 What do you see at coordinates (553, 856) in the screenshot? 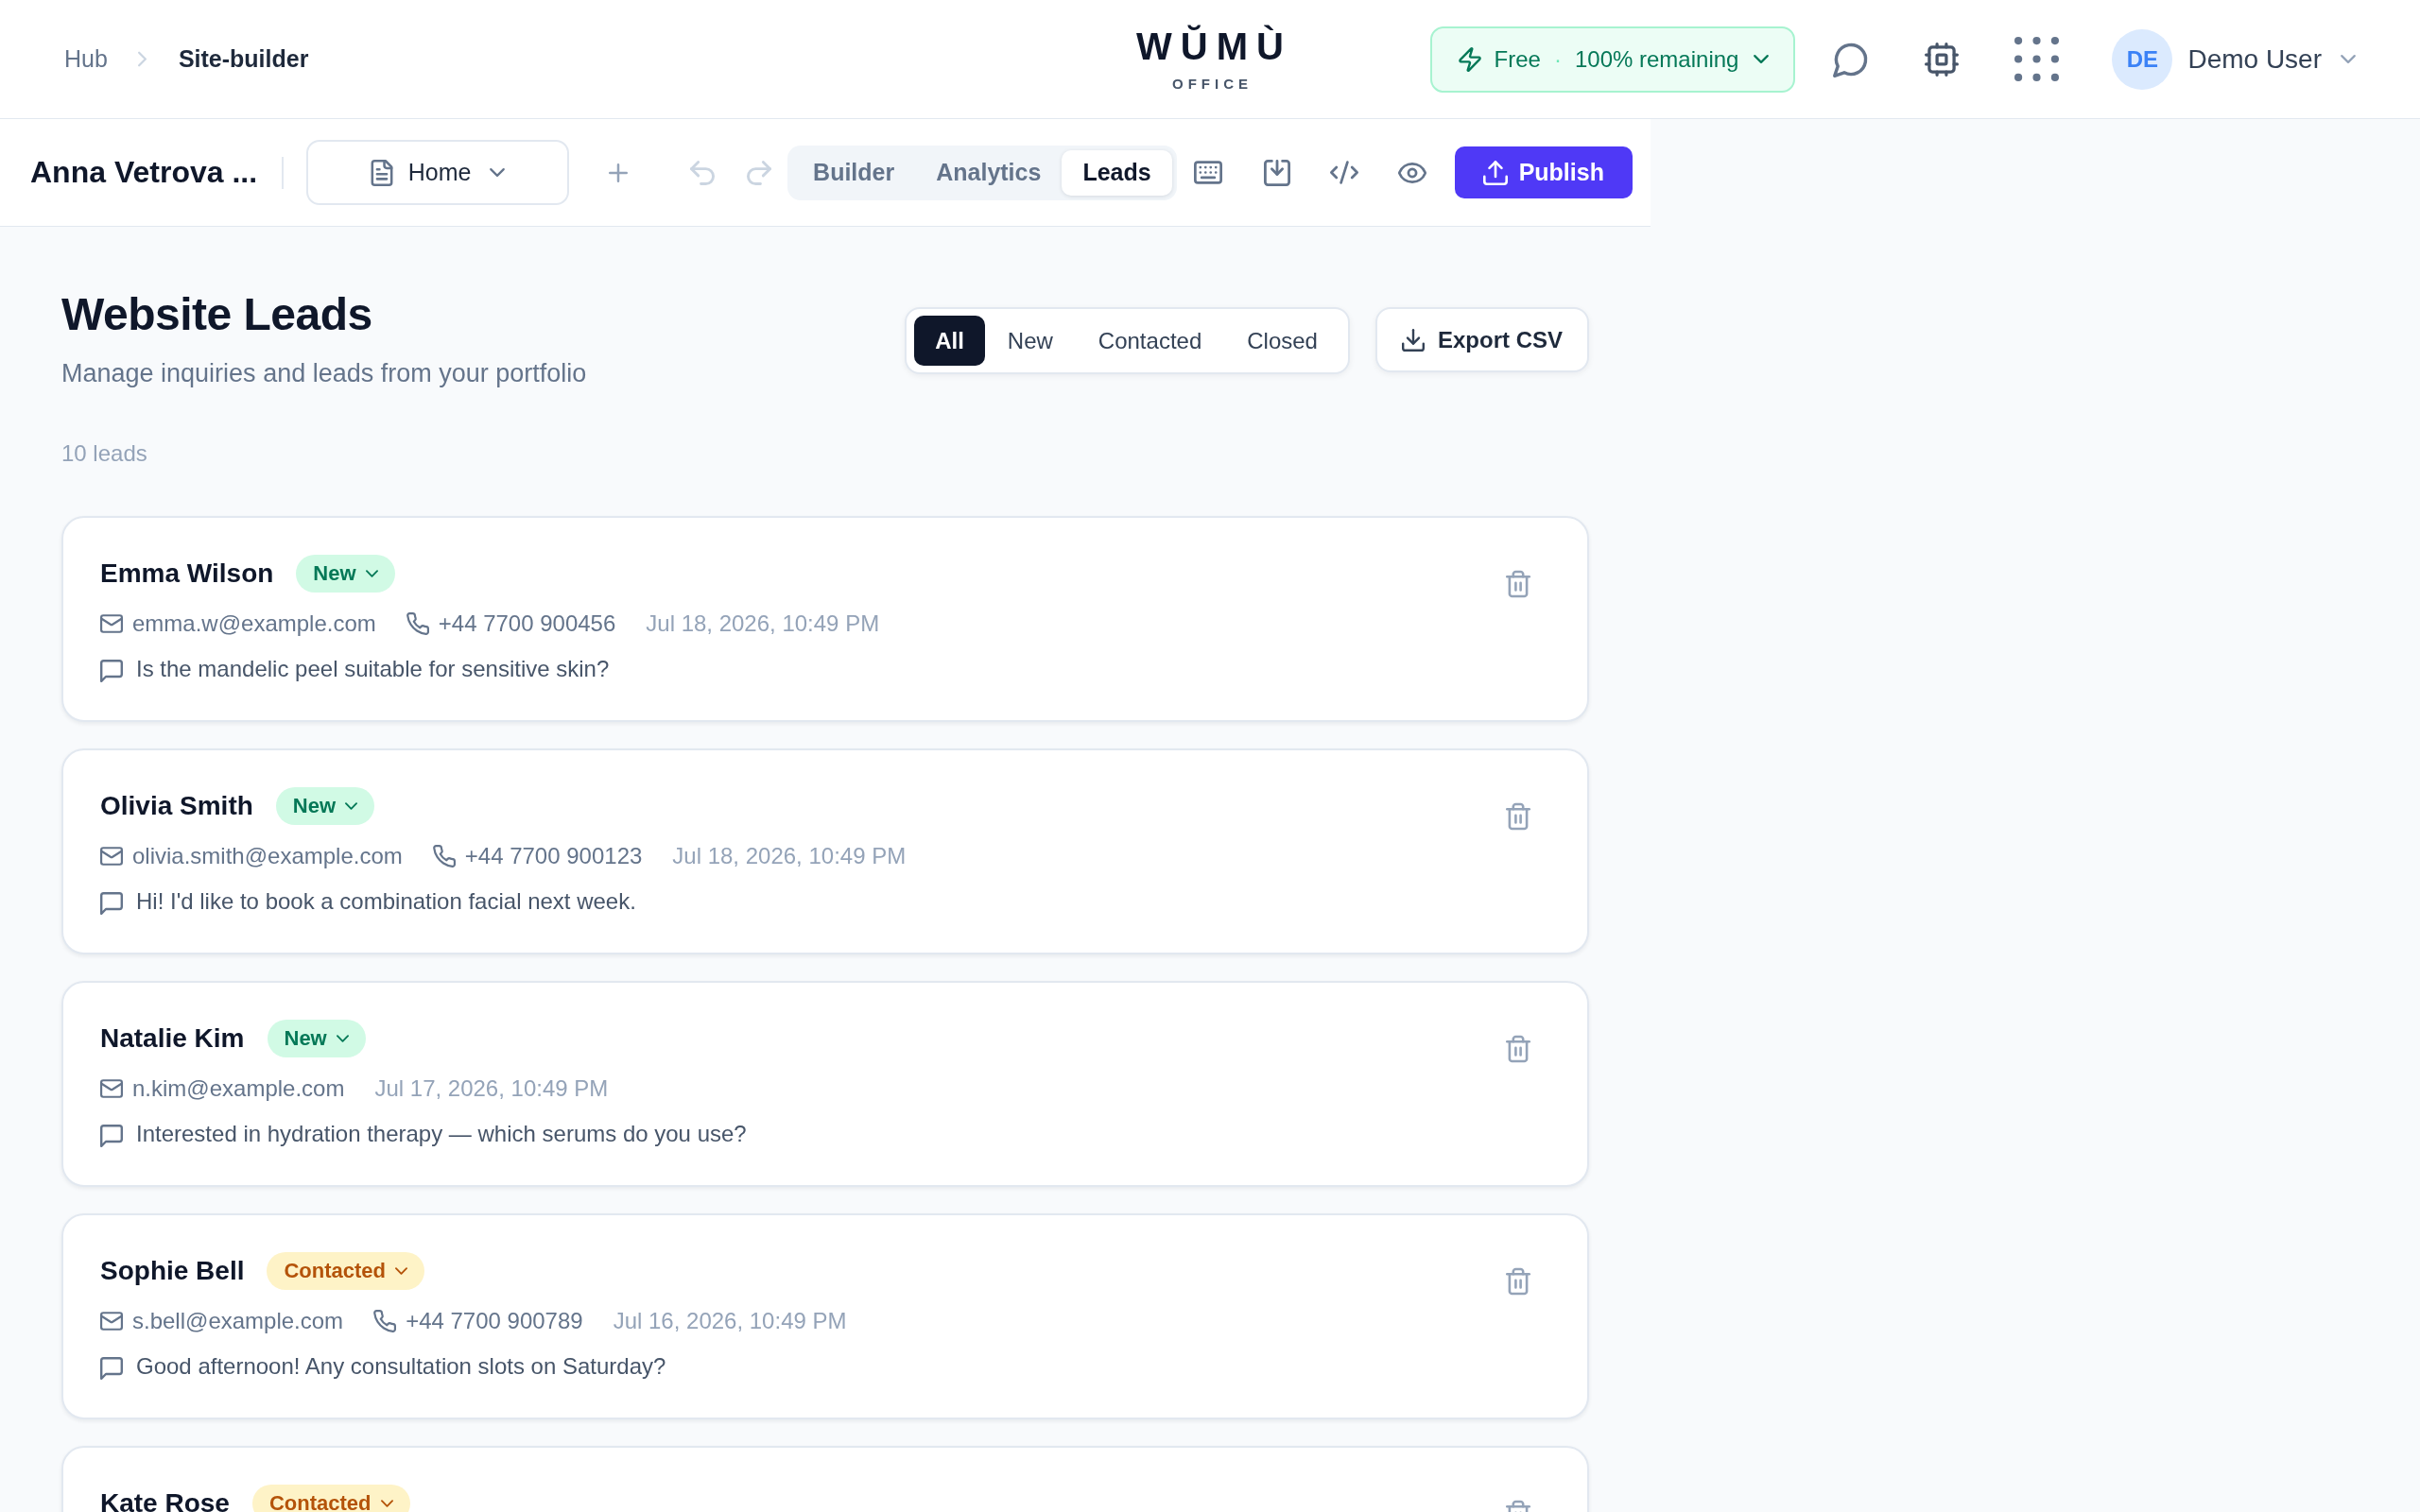
I see `lead-phone: +44 7700 900123` at bounding box center [553, 856].